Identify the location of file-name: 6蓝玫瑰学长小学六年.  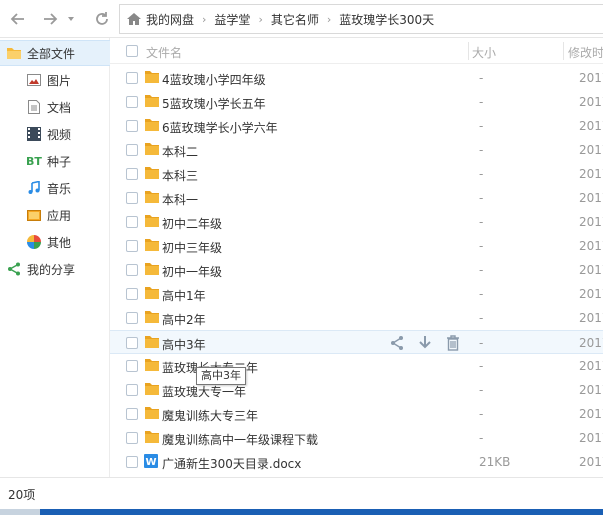
(220, 127).